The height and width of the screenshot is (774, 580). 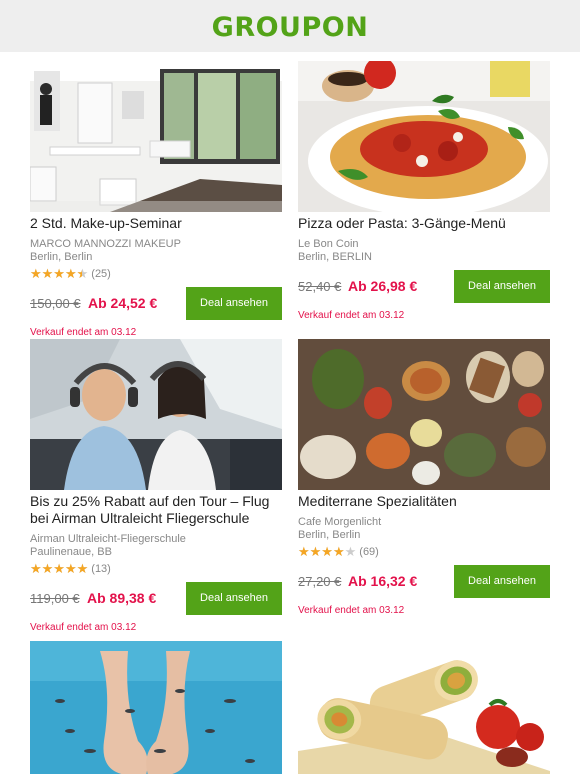 I want to click on deal-image-pasta, so click(x=424, y=136).